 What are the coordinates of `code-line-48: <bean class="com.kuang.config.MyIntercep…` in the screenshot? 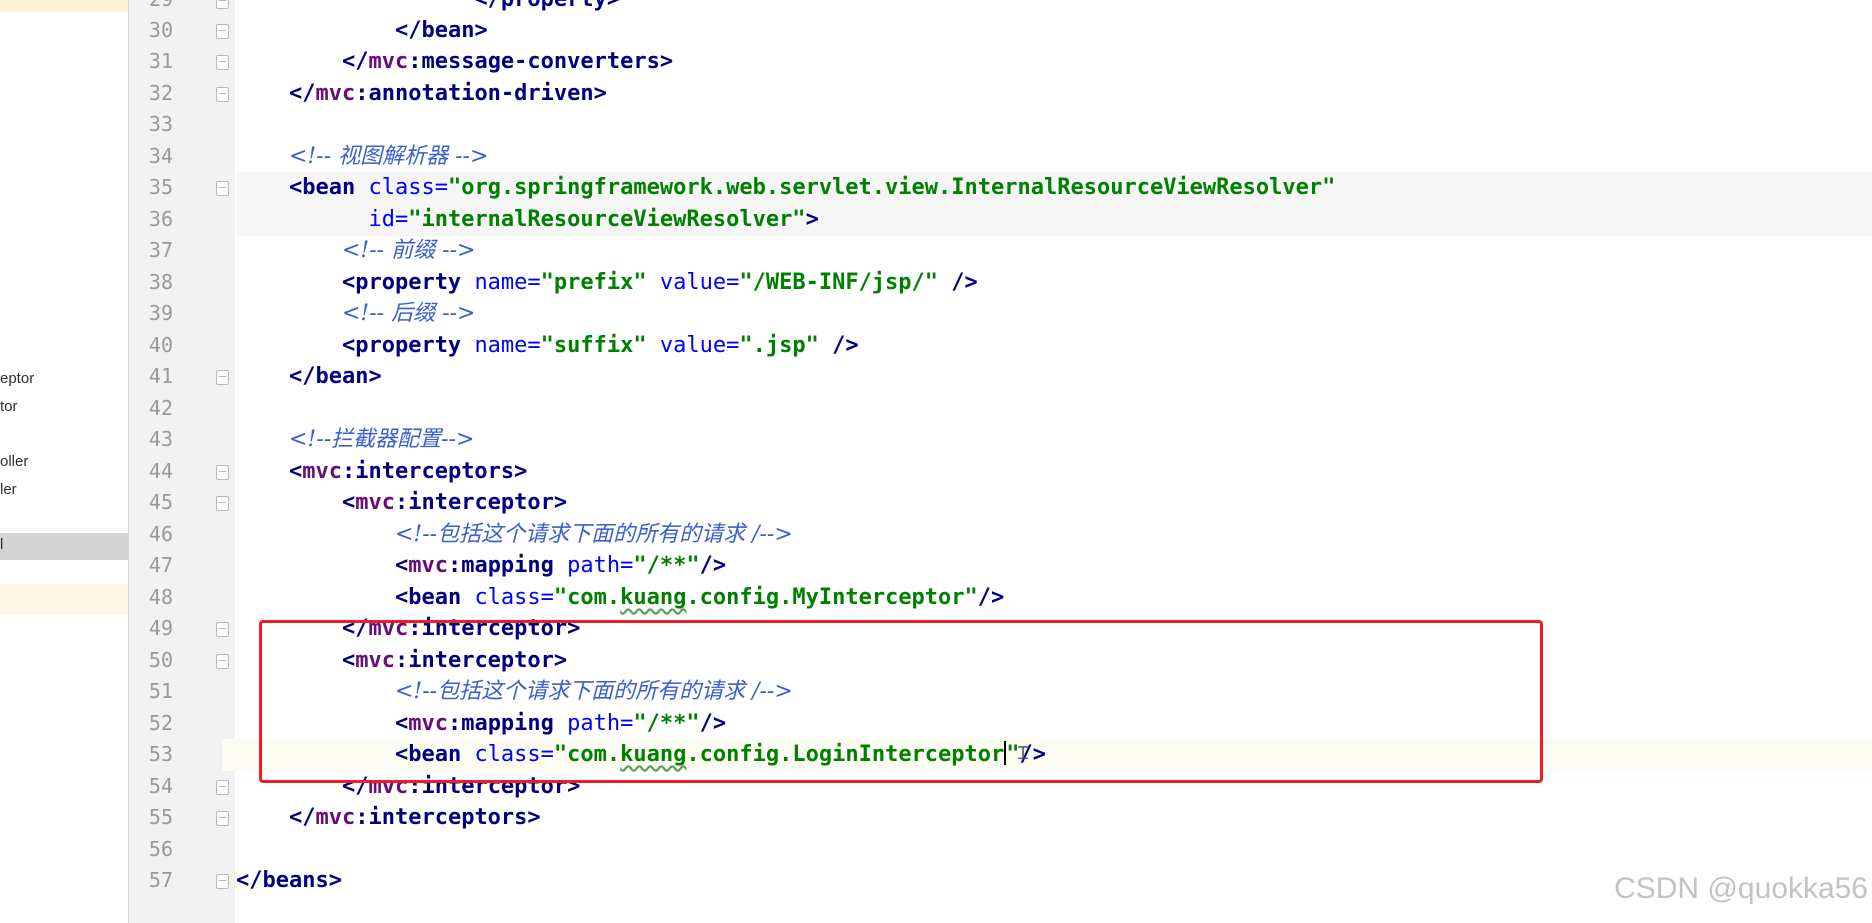 It's located at (1054, 598).